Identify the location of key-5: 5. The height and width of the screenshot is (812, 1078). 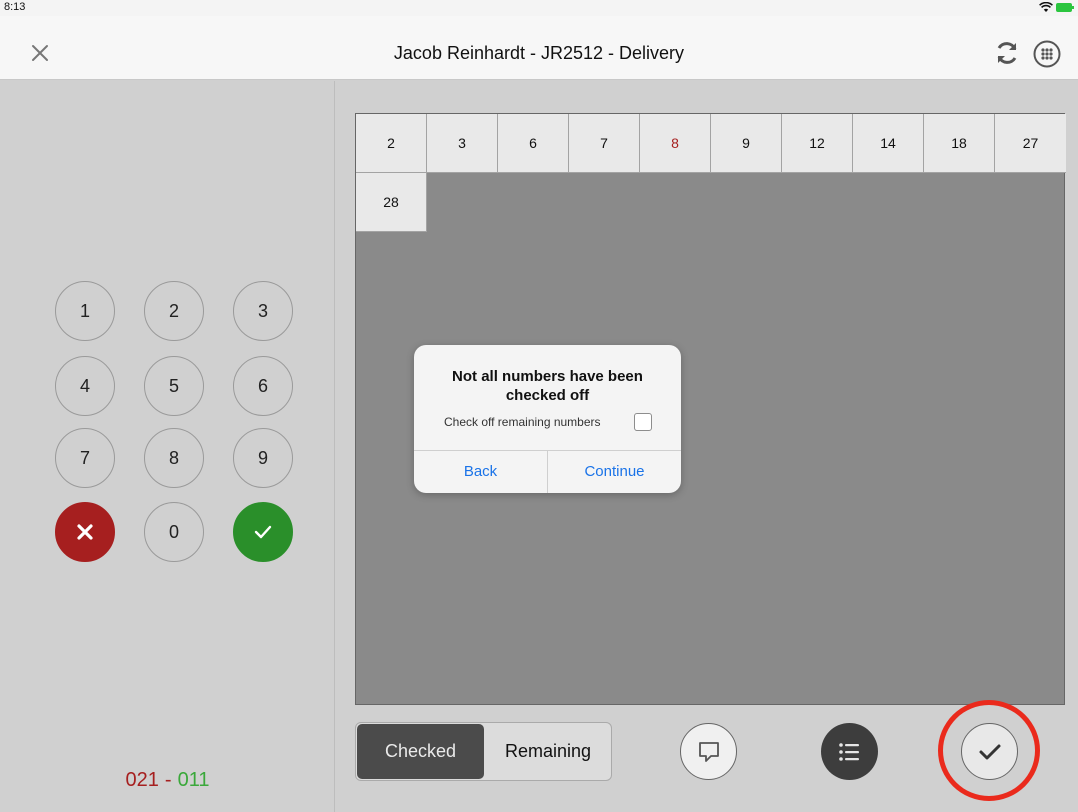
(174, 386).